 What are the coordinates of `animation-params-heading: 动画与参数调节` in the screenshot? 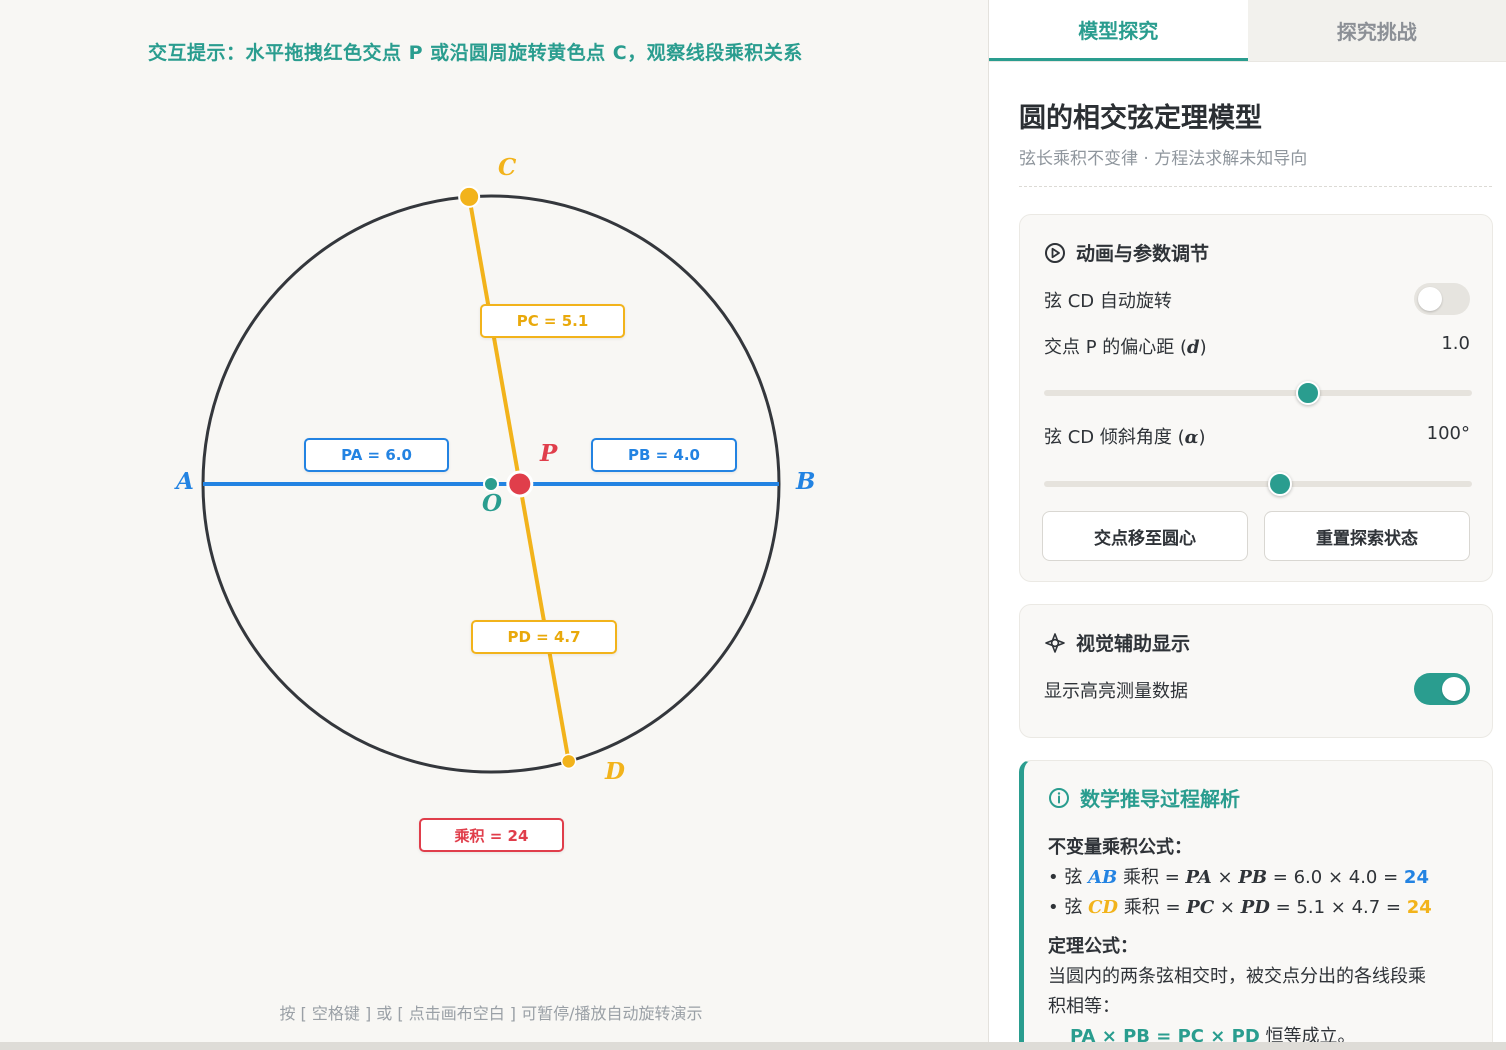 It's located at (1126, 252).